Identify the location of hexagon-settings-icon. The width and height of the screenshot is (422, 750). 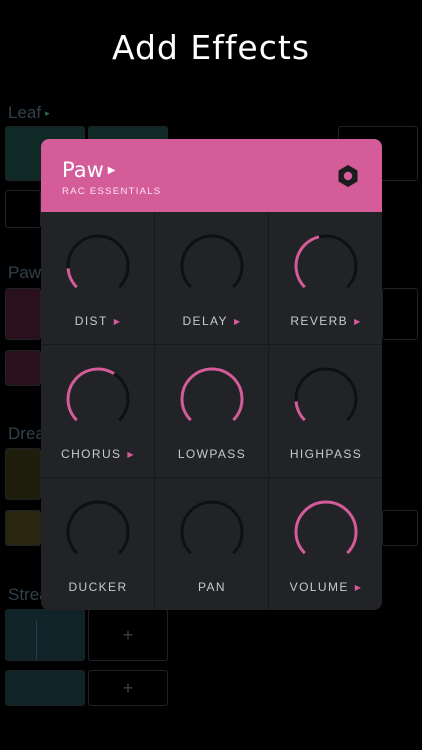
(348, 176).